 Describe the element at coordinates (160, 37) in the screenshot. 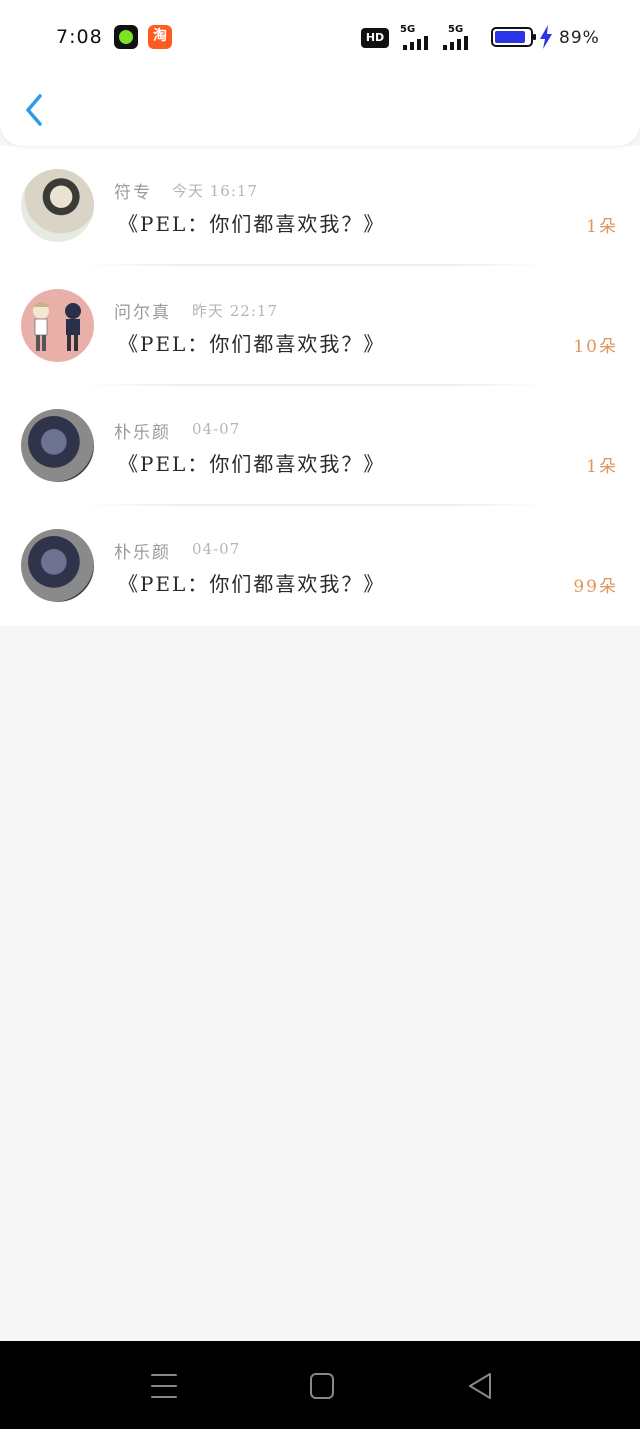

I see `taobao-notification-icon: 淘` at that location.